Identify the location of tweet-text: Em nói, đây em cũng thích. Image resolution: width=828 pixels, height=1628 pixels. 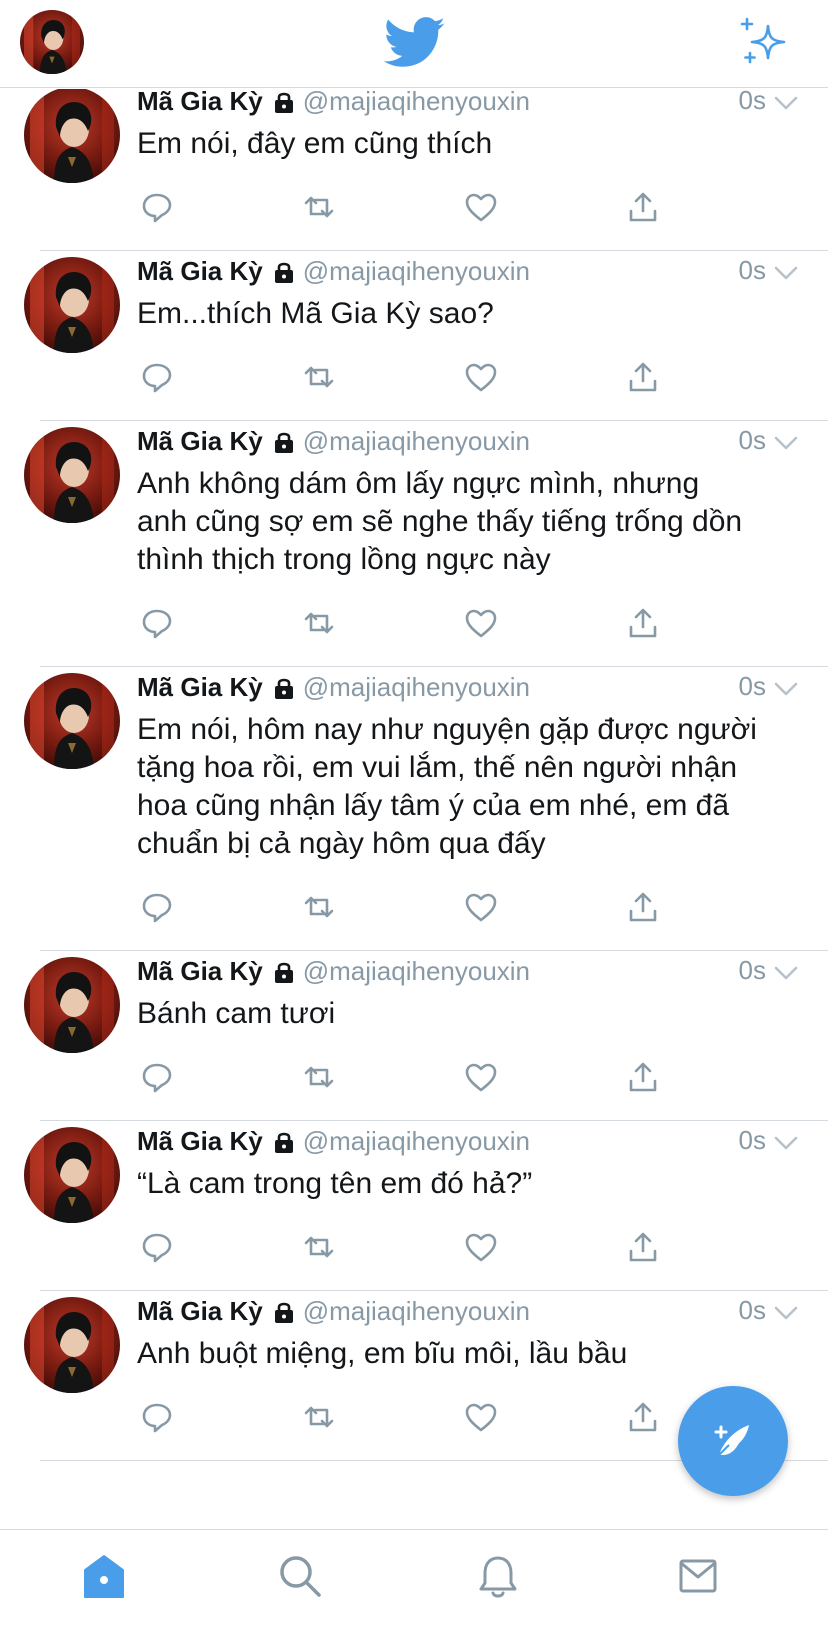
(467, 144).